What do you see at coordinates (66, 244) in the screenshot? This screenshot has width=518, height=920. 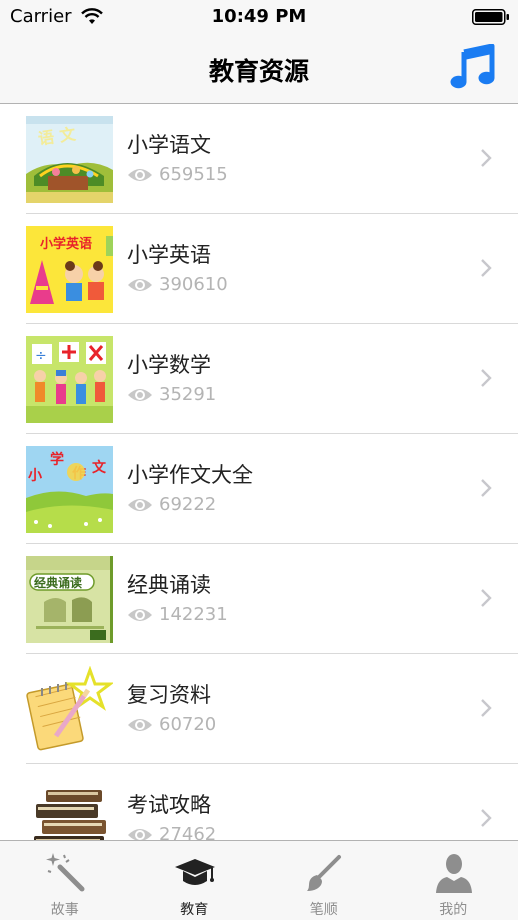 I see `cover-caption: 小学英语` at bounding box center [66, 244].